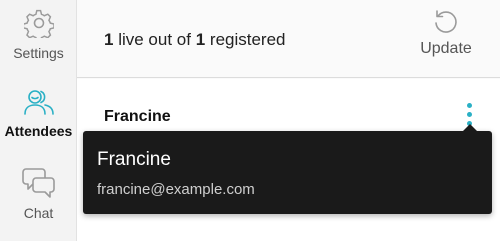 The height and width of the screenshot is (241, 500). I want to click on sidebar-item-label: Settings, so click(38, 53).